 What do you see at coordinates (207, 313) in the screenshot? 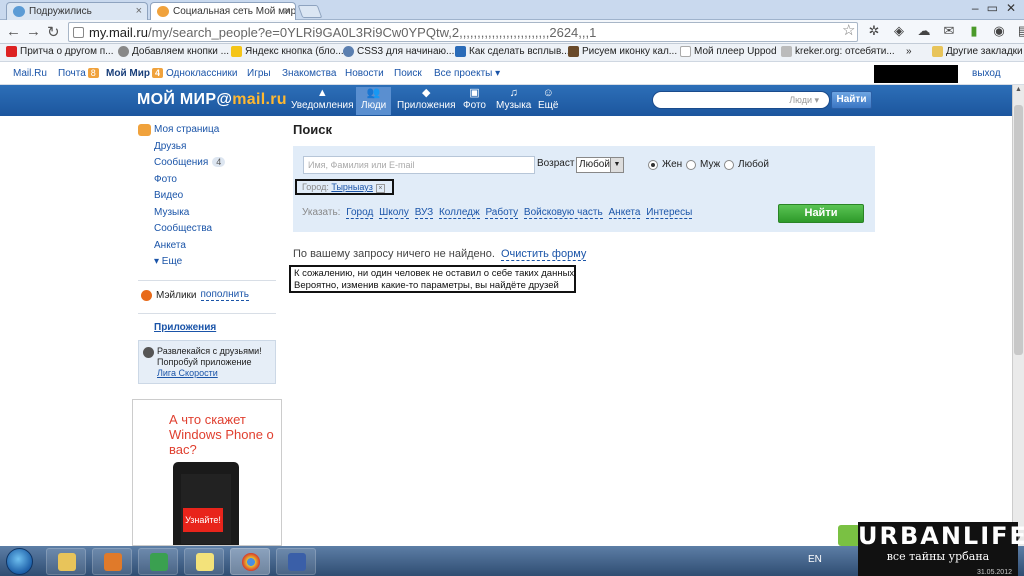
I see `sidebar-divider` at bounding box center [207, 313].